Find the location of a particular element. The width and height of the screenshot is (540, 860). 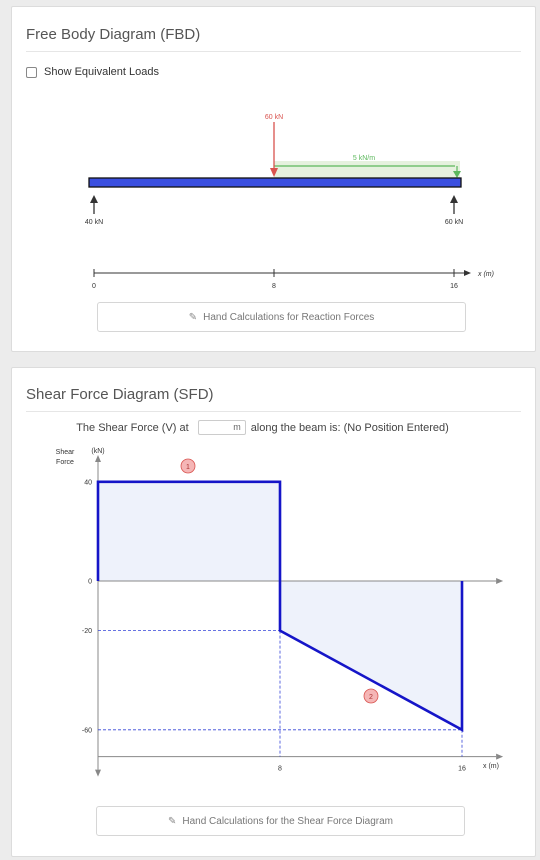

sfd-x-axis-arrow-icon is located at coordinates (500, 756).